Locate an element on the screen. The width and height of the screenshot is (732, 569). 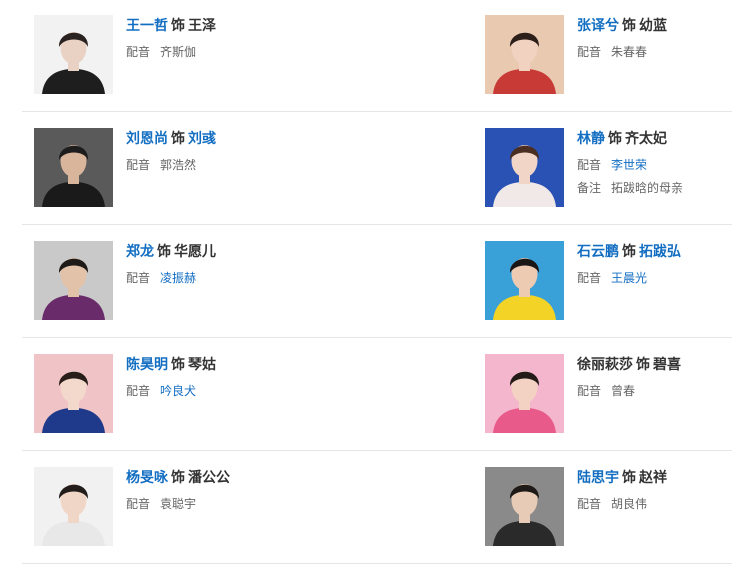
dub-name: 曾春 is located at coordinates (623, 391).